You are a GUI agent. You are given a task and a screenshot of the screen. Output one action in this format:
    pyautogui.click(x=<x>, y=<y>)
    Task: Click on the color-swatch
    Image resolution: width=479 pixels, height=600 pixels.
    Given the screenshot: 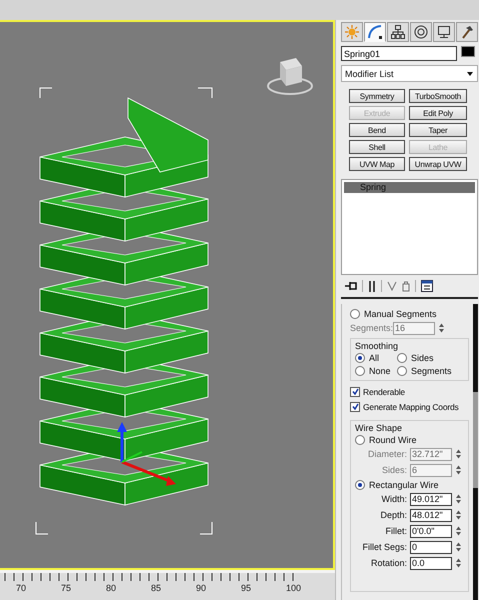 What is the action you would take?
    pyautogui.click(x=468, y=51)
    